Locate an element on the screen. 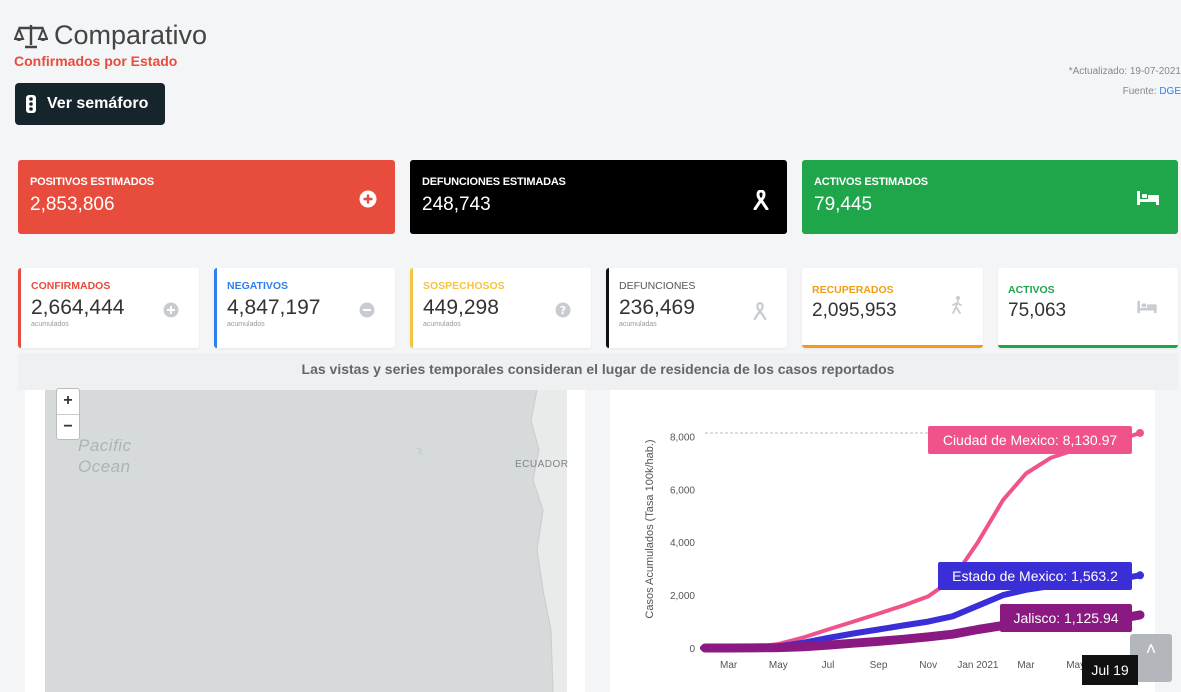 This screenshot has height=692, width=1181. card-label: SOSPECHOSOS is located at coordinates (464, 286).